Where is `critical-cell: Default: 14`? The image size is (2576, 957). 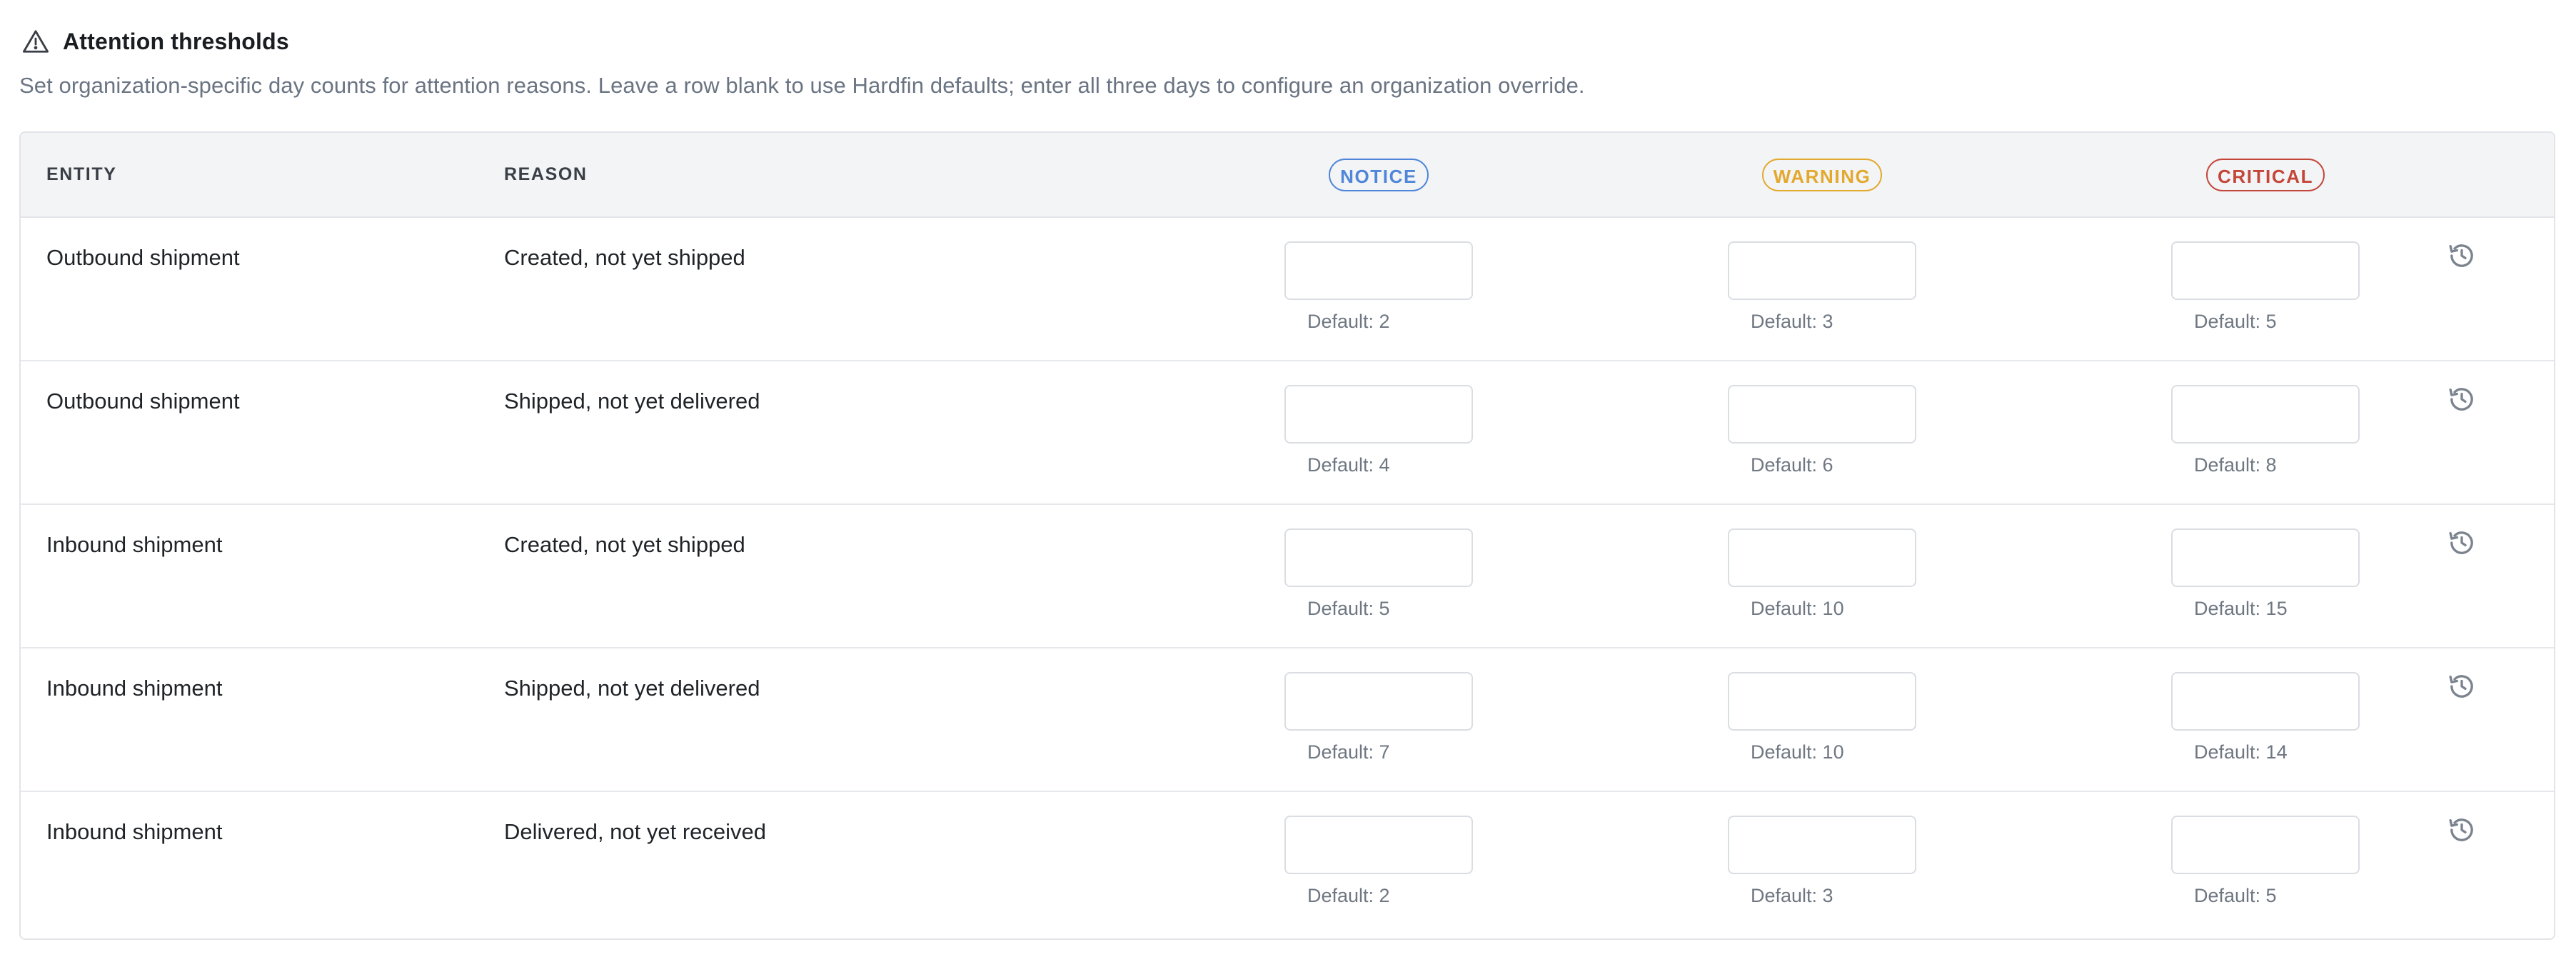 critical-cell: Default: 14 is located at coordinates (2266, 717).